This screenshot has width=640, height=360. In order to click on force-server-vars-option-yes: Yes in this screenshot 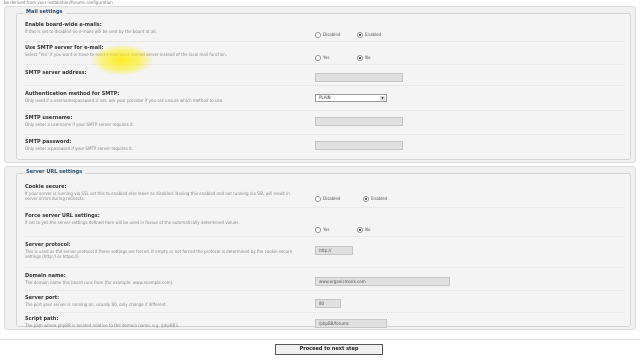, I will do `click(322, 226)`.